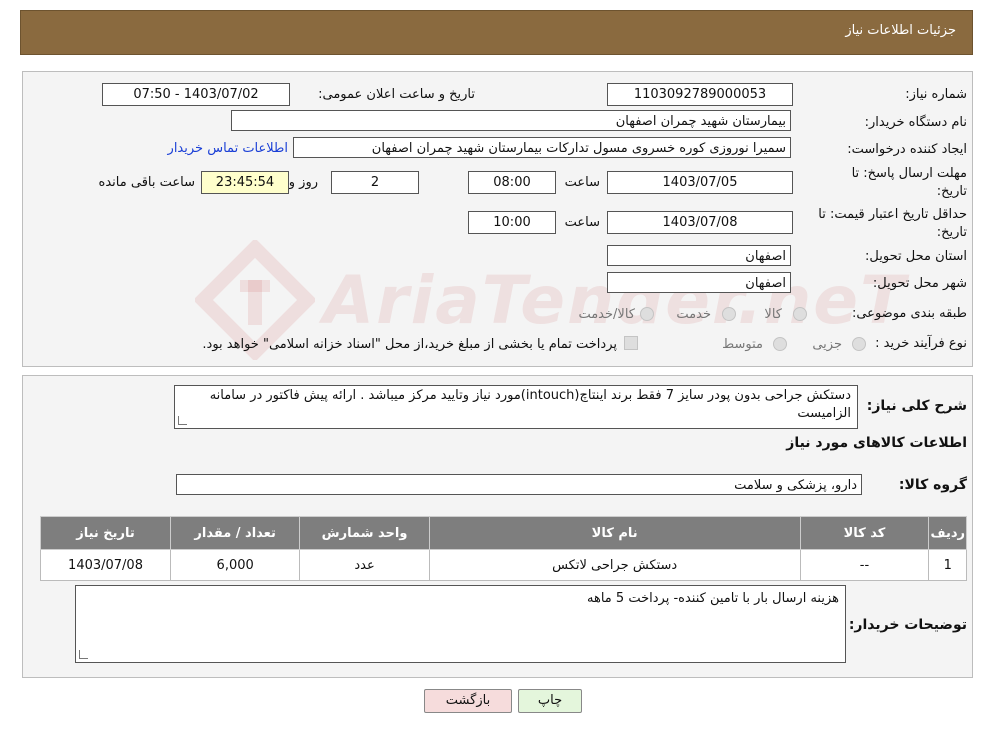  What do you see at coordinates (396, 94) in the screenshot?
I see `announce-datetime-label: تاریخ و ساعت اعلان عمومی:` at bounding box center [396, 94].